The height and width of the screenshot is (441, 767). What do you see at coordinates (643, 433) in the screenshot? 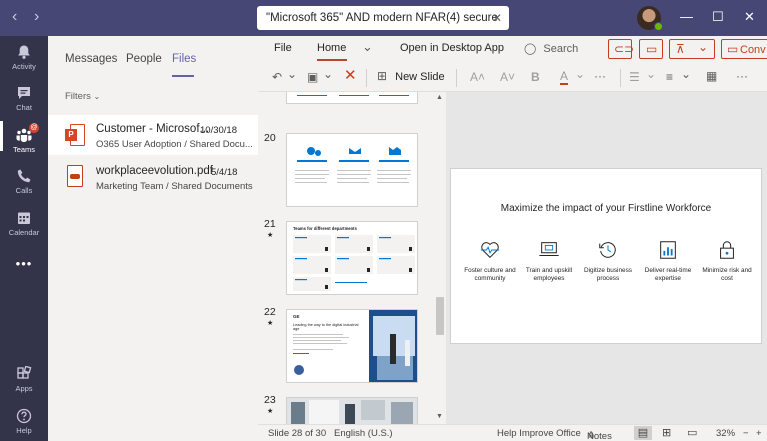
I see `normal-view-icon: ▤` at bounding box center [643, 433].